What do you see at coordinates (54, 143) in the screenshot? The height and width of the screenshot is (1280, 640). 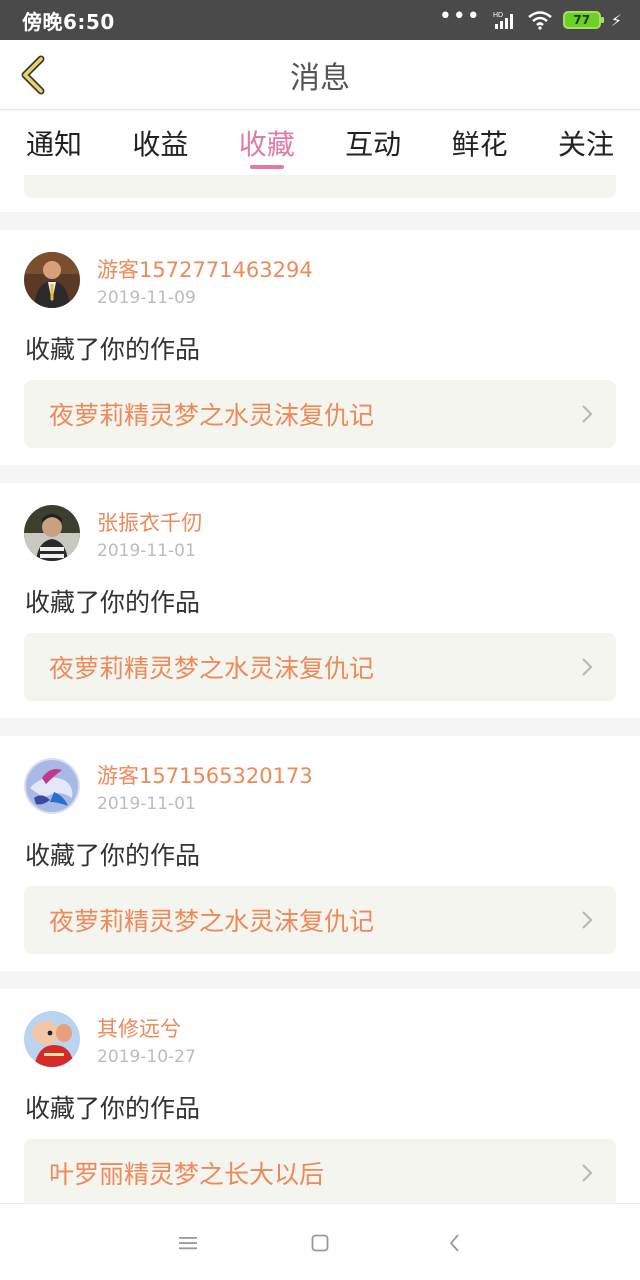 I see `tab-notifications: 通知` at bounding box center [54, 143].